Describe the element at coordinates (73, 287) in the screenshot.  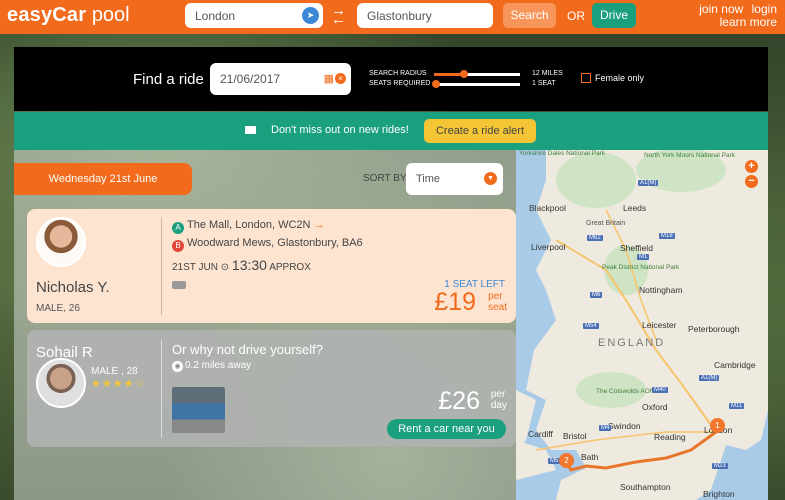
I see `driver-name: Nicholas Y.` at that location.